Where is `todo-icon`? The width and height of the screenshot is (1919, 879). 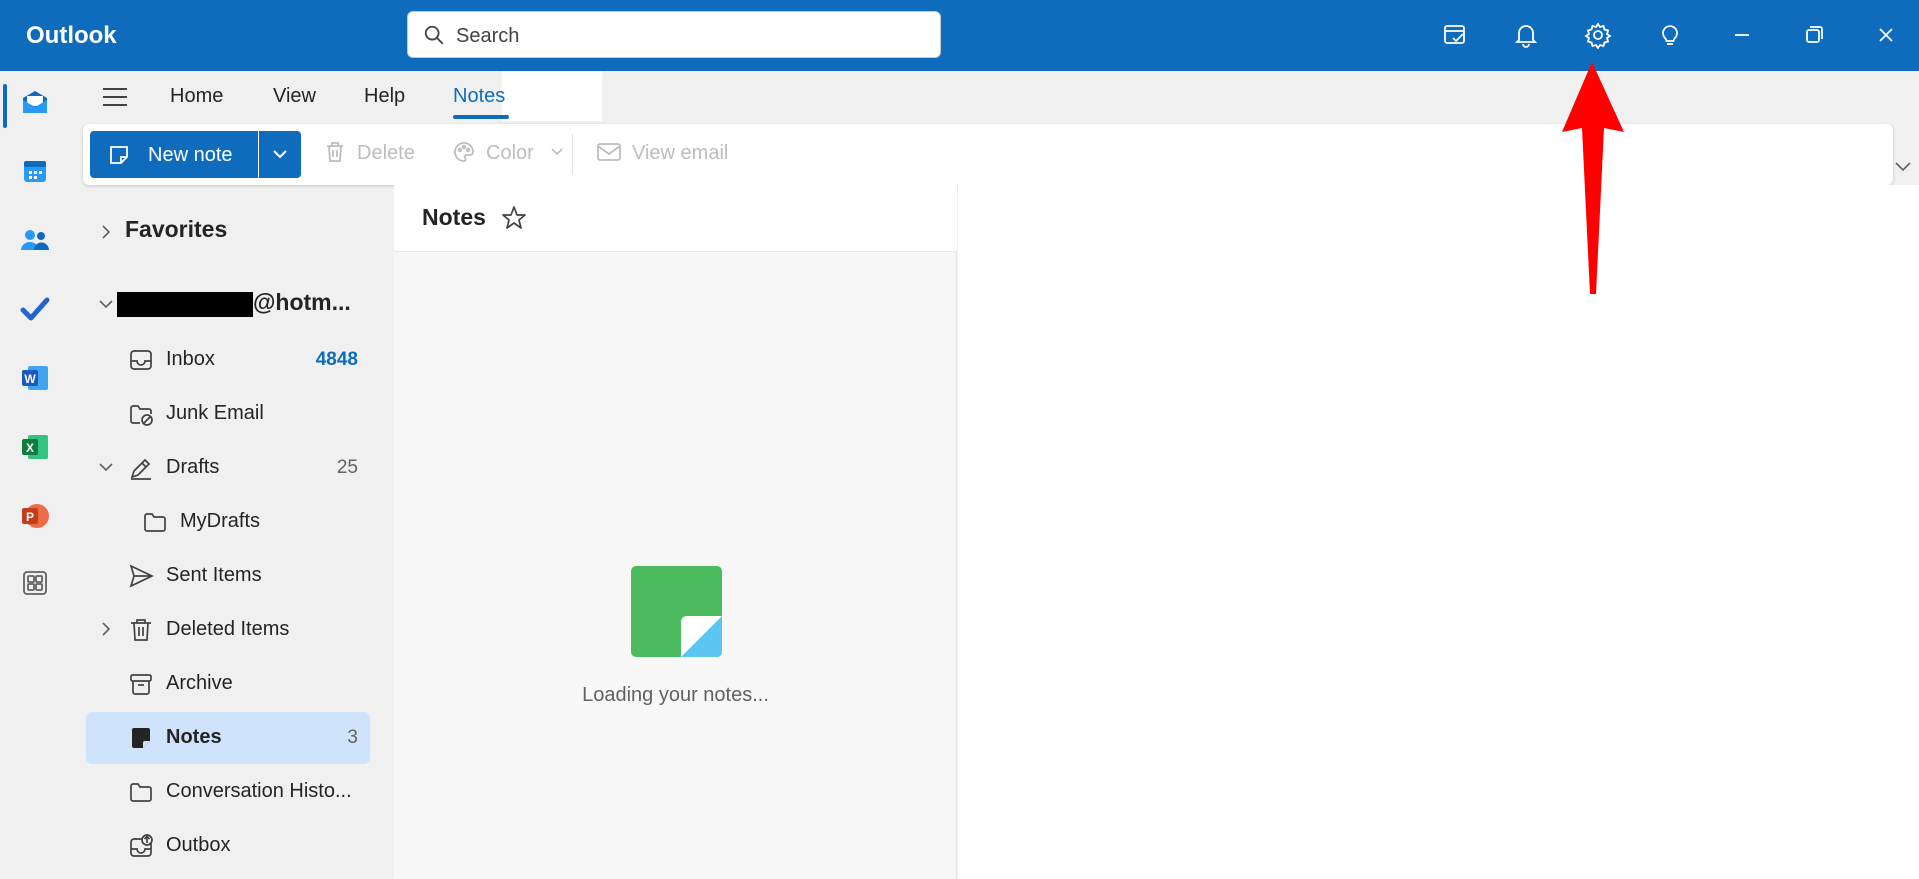 todo-icon is located at coordinates (35, 309).